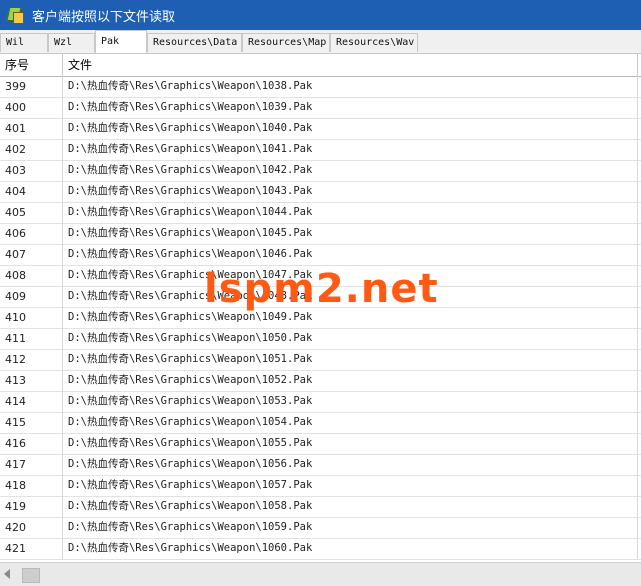  I want to click on row-index: 413, so click(31, 380).